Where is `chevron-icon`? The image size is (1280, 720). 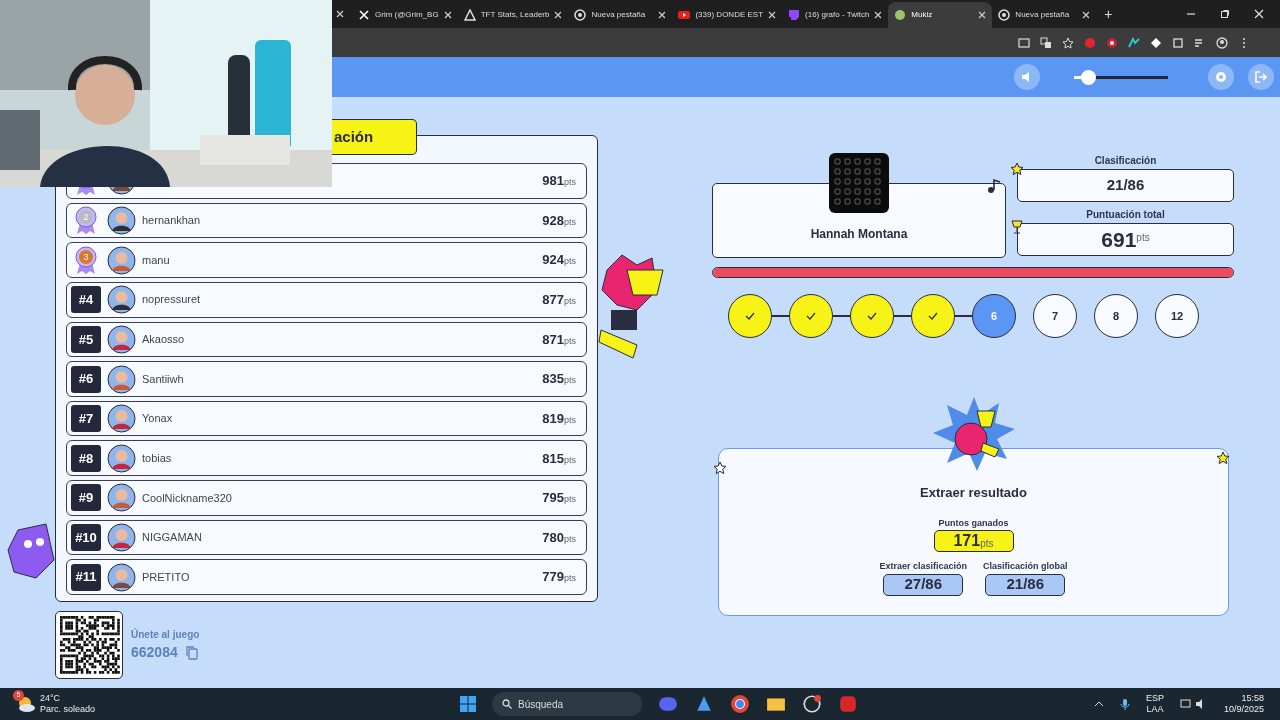 chevron-icon is located at coordinates (1098, 704).